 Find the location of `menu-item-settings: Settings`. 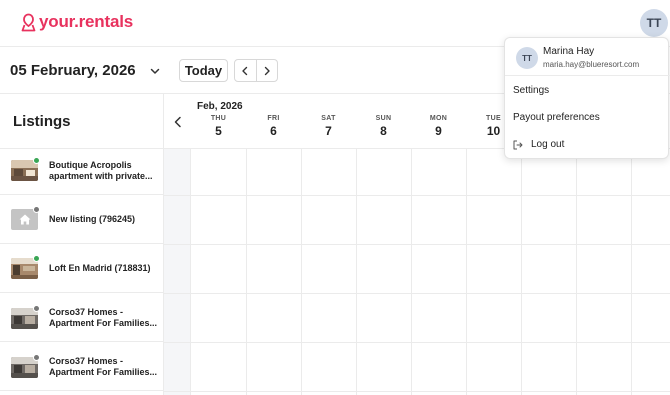

menu-item-settings: Settings is located at coordinates (531, 90).